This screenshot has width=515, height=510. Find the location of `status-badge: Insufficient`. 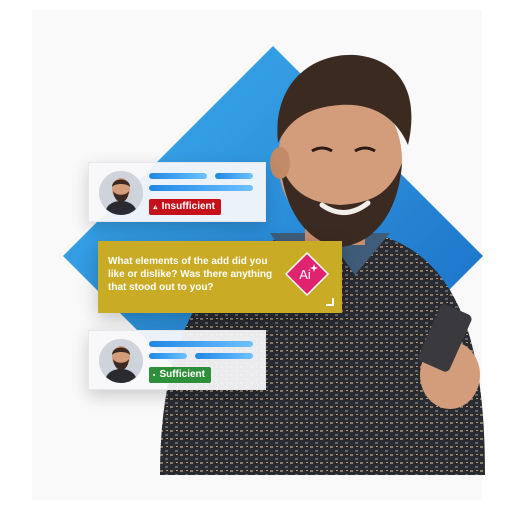

status-badge: Insufficient is located at coordinates (185, 207).